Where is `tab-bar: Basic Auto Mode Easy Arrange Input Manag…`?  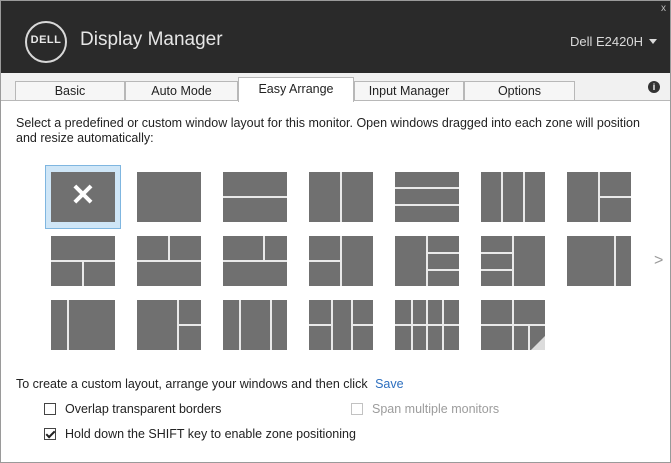
tab-bar: Basic Auto Mode Easy Arrange Input Manag… is located at coordinates (335, 87).